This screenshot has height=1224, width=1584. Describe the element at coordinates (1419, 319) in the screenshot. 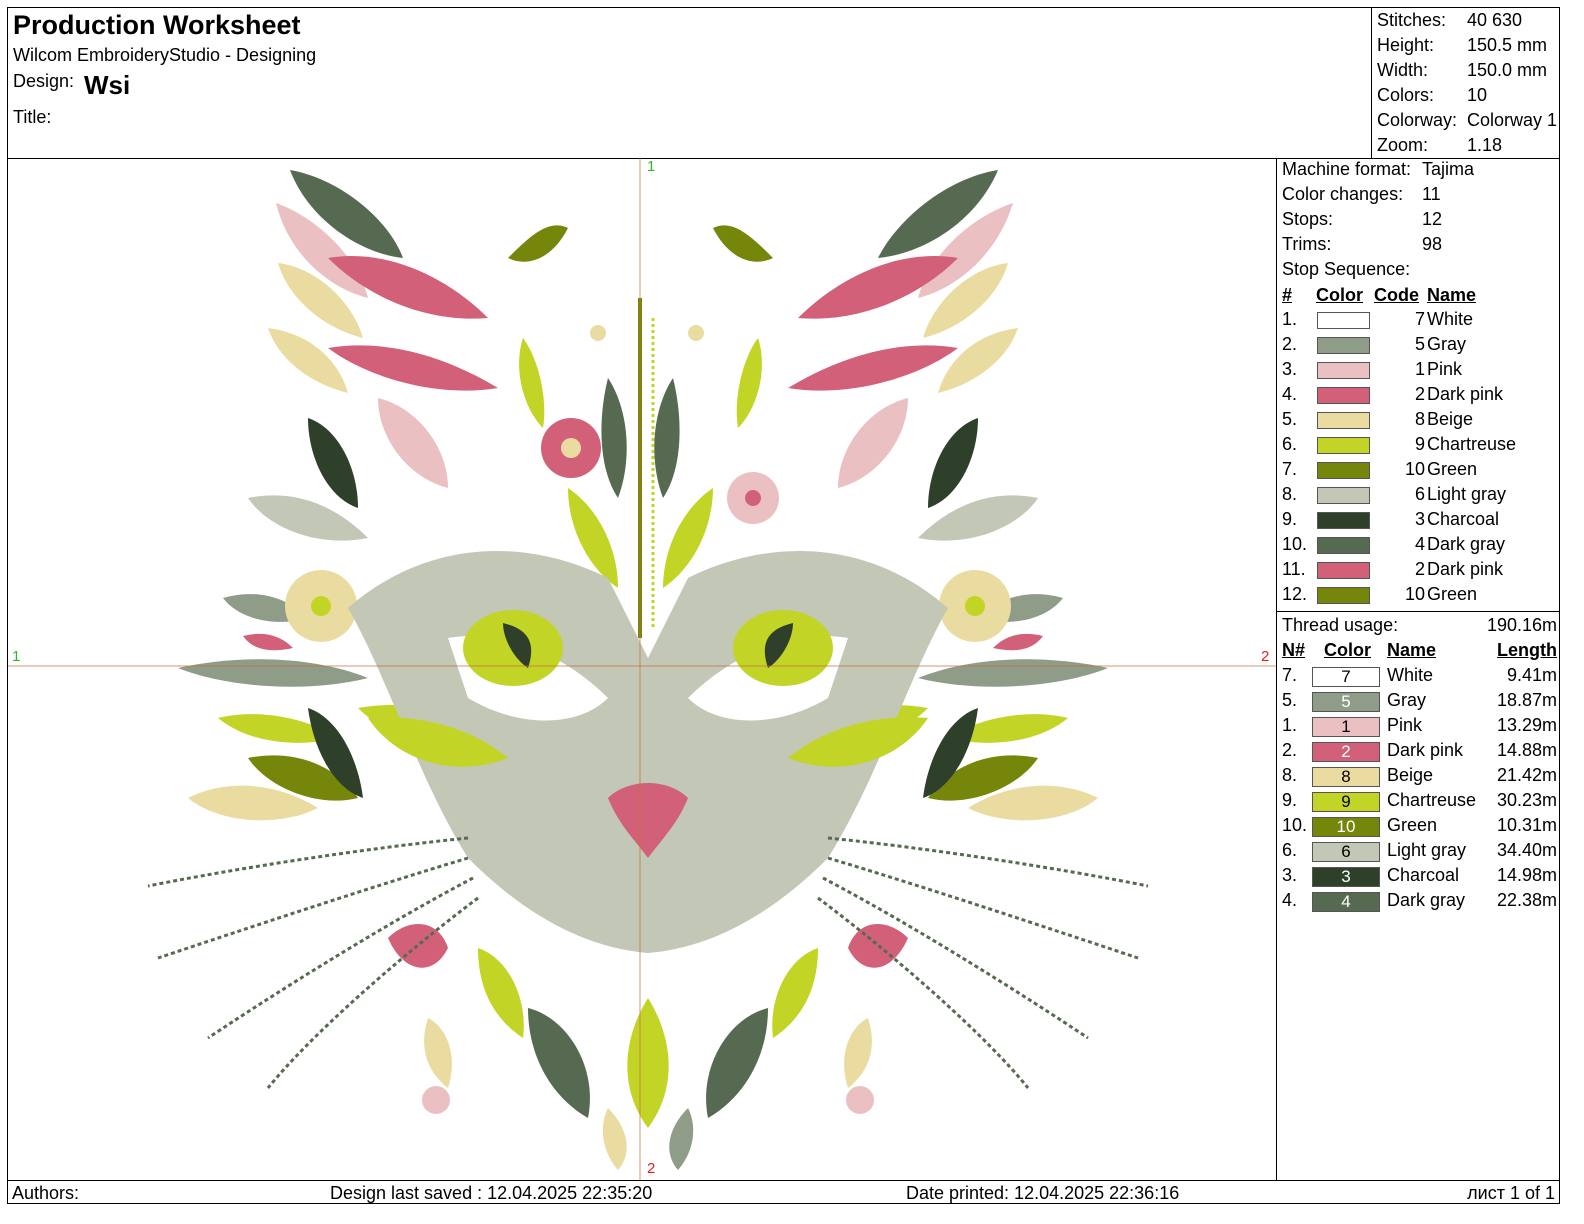

I see `stop-code: 7` at that location.